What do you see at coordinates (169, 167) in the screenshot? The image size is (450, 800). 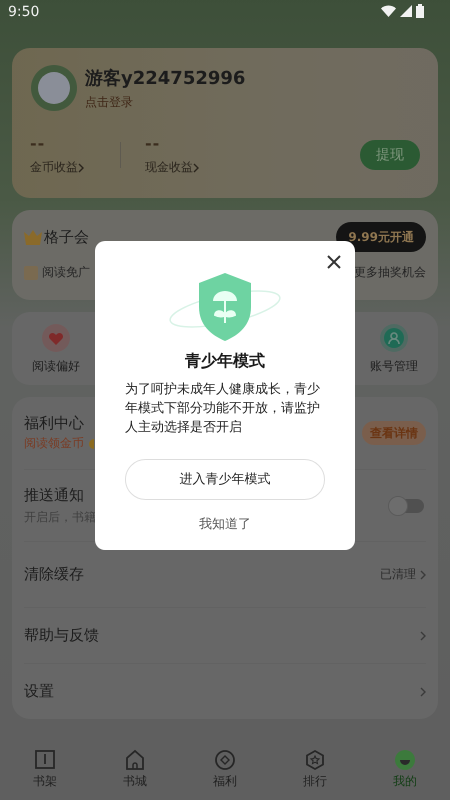 I see `stat-label: 现金收益` at bounding box center [169, 167].